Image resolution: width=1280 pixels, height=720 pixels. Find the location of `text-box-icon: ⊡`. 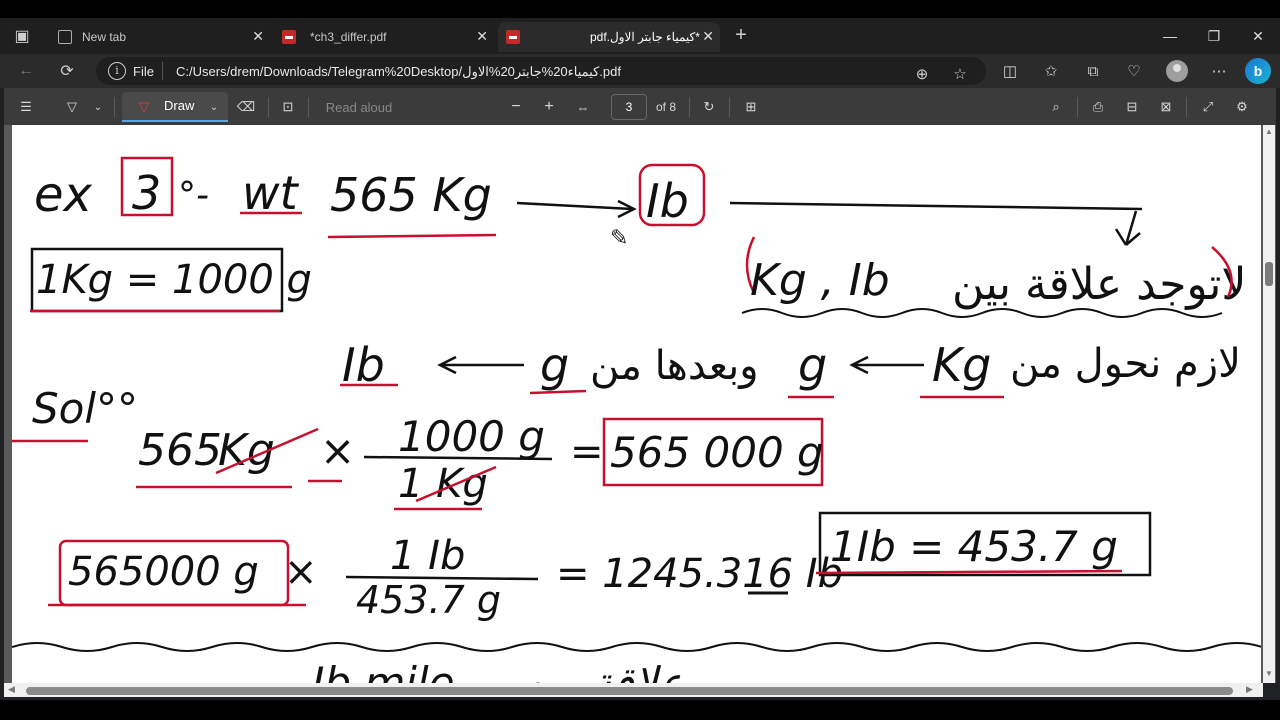

text-box-icon: ⊡ is located at coordinates (288, 107).